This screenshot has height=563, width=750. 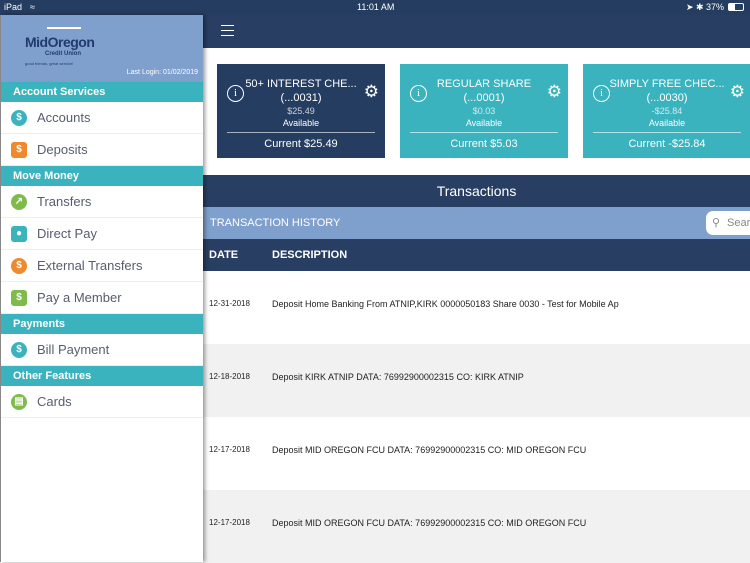 I want to click on battery-percent: 37%, so click(x=715, y=7).